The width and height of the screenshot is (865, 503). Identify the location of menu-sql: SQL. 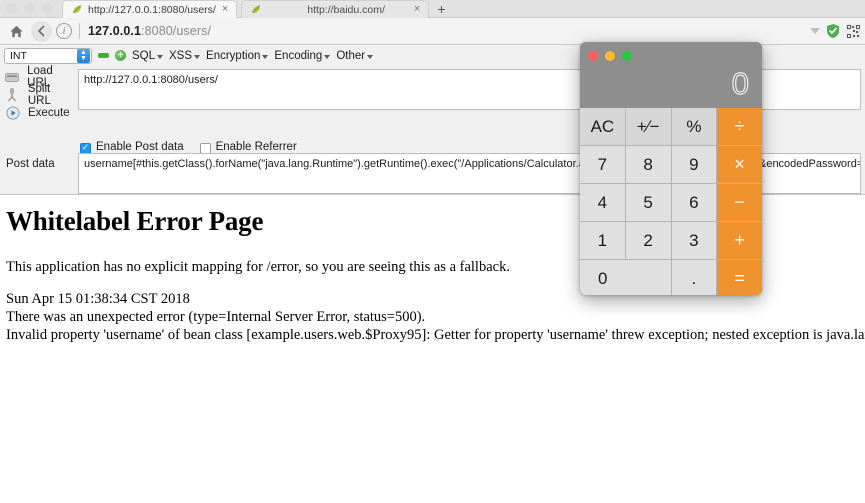
(148, 55).